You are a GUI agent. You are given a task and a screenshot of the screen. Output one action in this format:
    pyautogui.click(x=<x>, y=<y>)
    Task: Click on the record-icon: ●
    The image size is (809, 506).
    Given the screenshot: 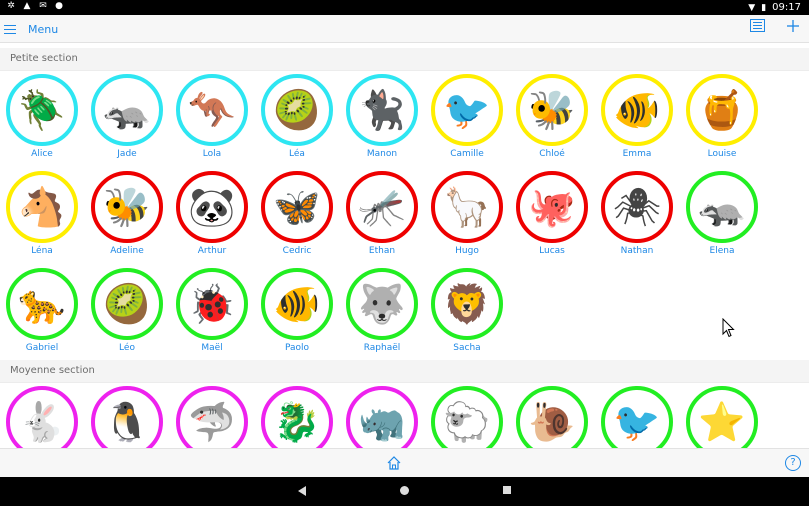 What is the action you would take?
    pyautogui.click(x=59, y=6)
    